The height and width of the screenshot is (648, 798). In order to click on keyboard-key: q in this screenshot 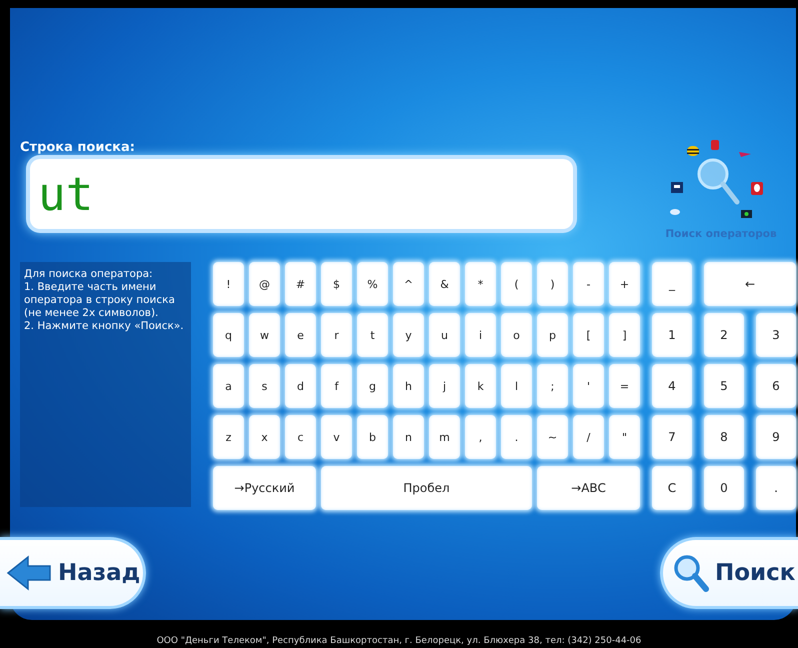, I will do `click(228, 335)`.